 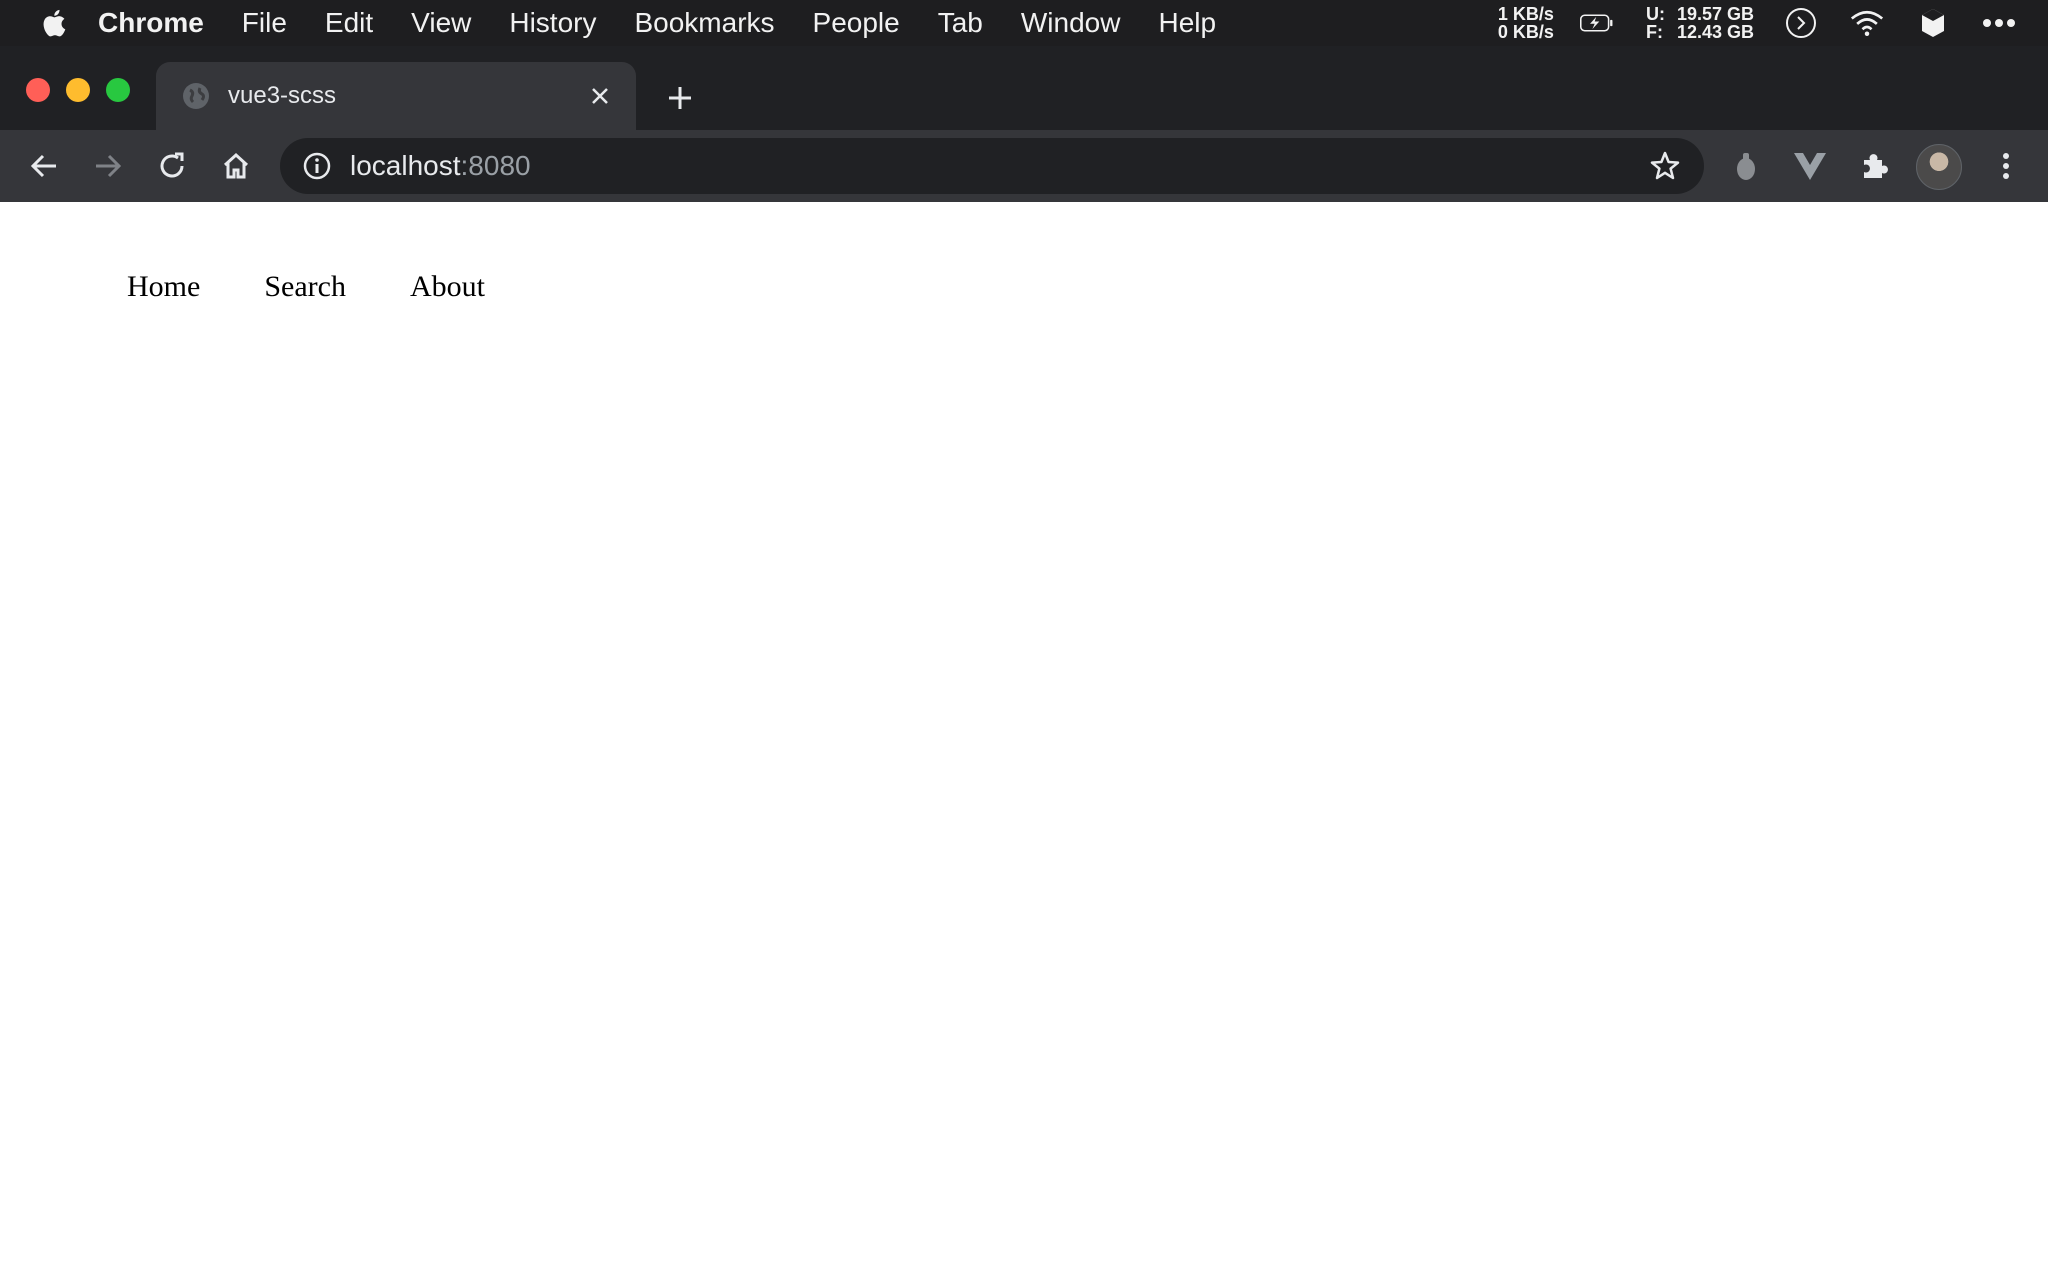 I want to click on home-icon, so click(x=236, y=166).